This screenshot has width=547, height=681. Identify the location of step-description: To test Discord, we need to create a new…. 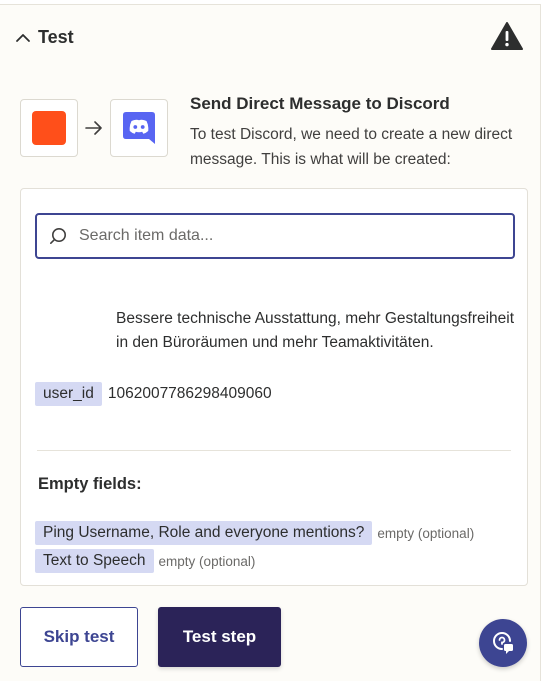
(351, 147).